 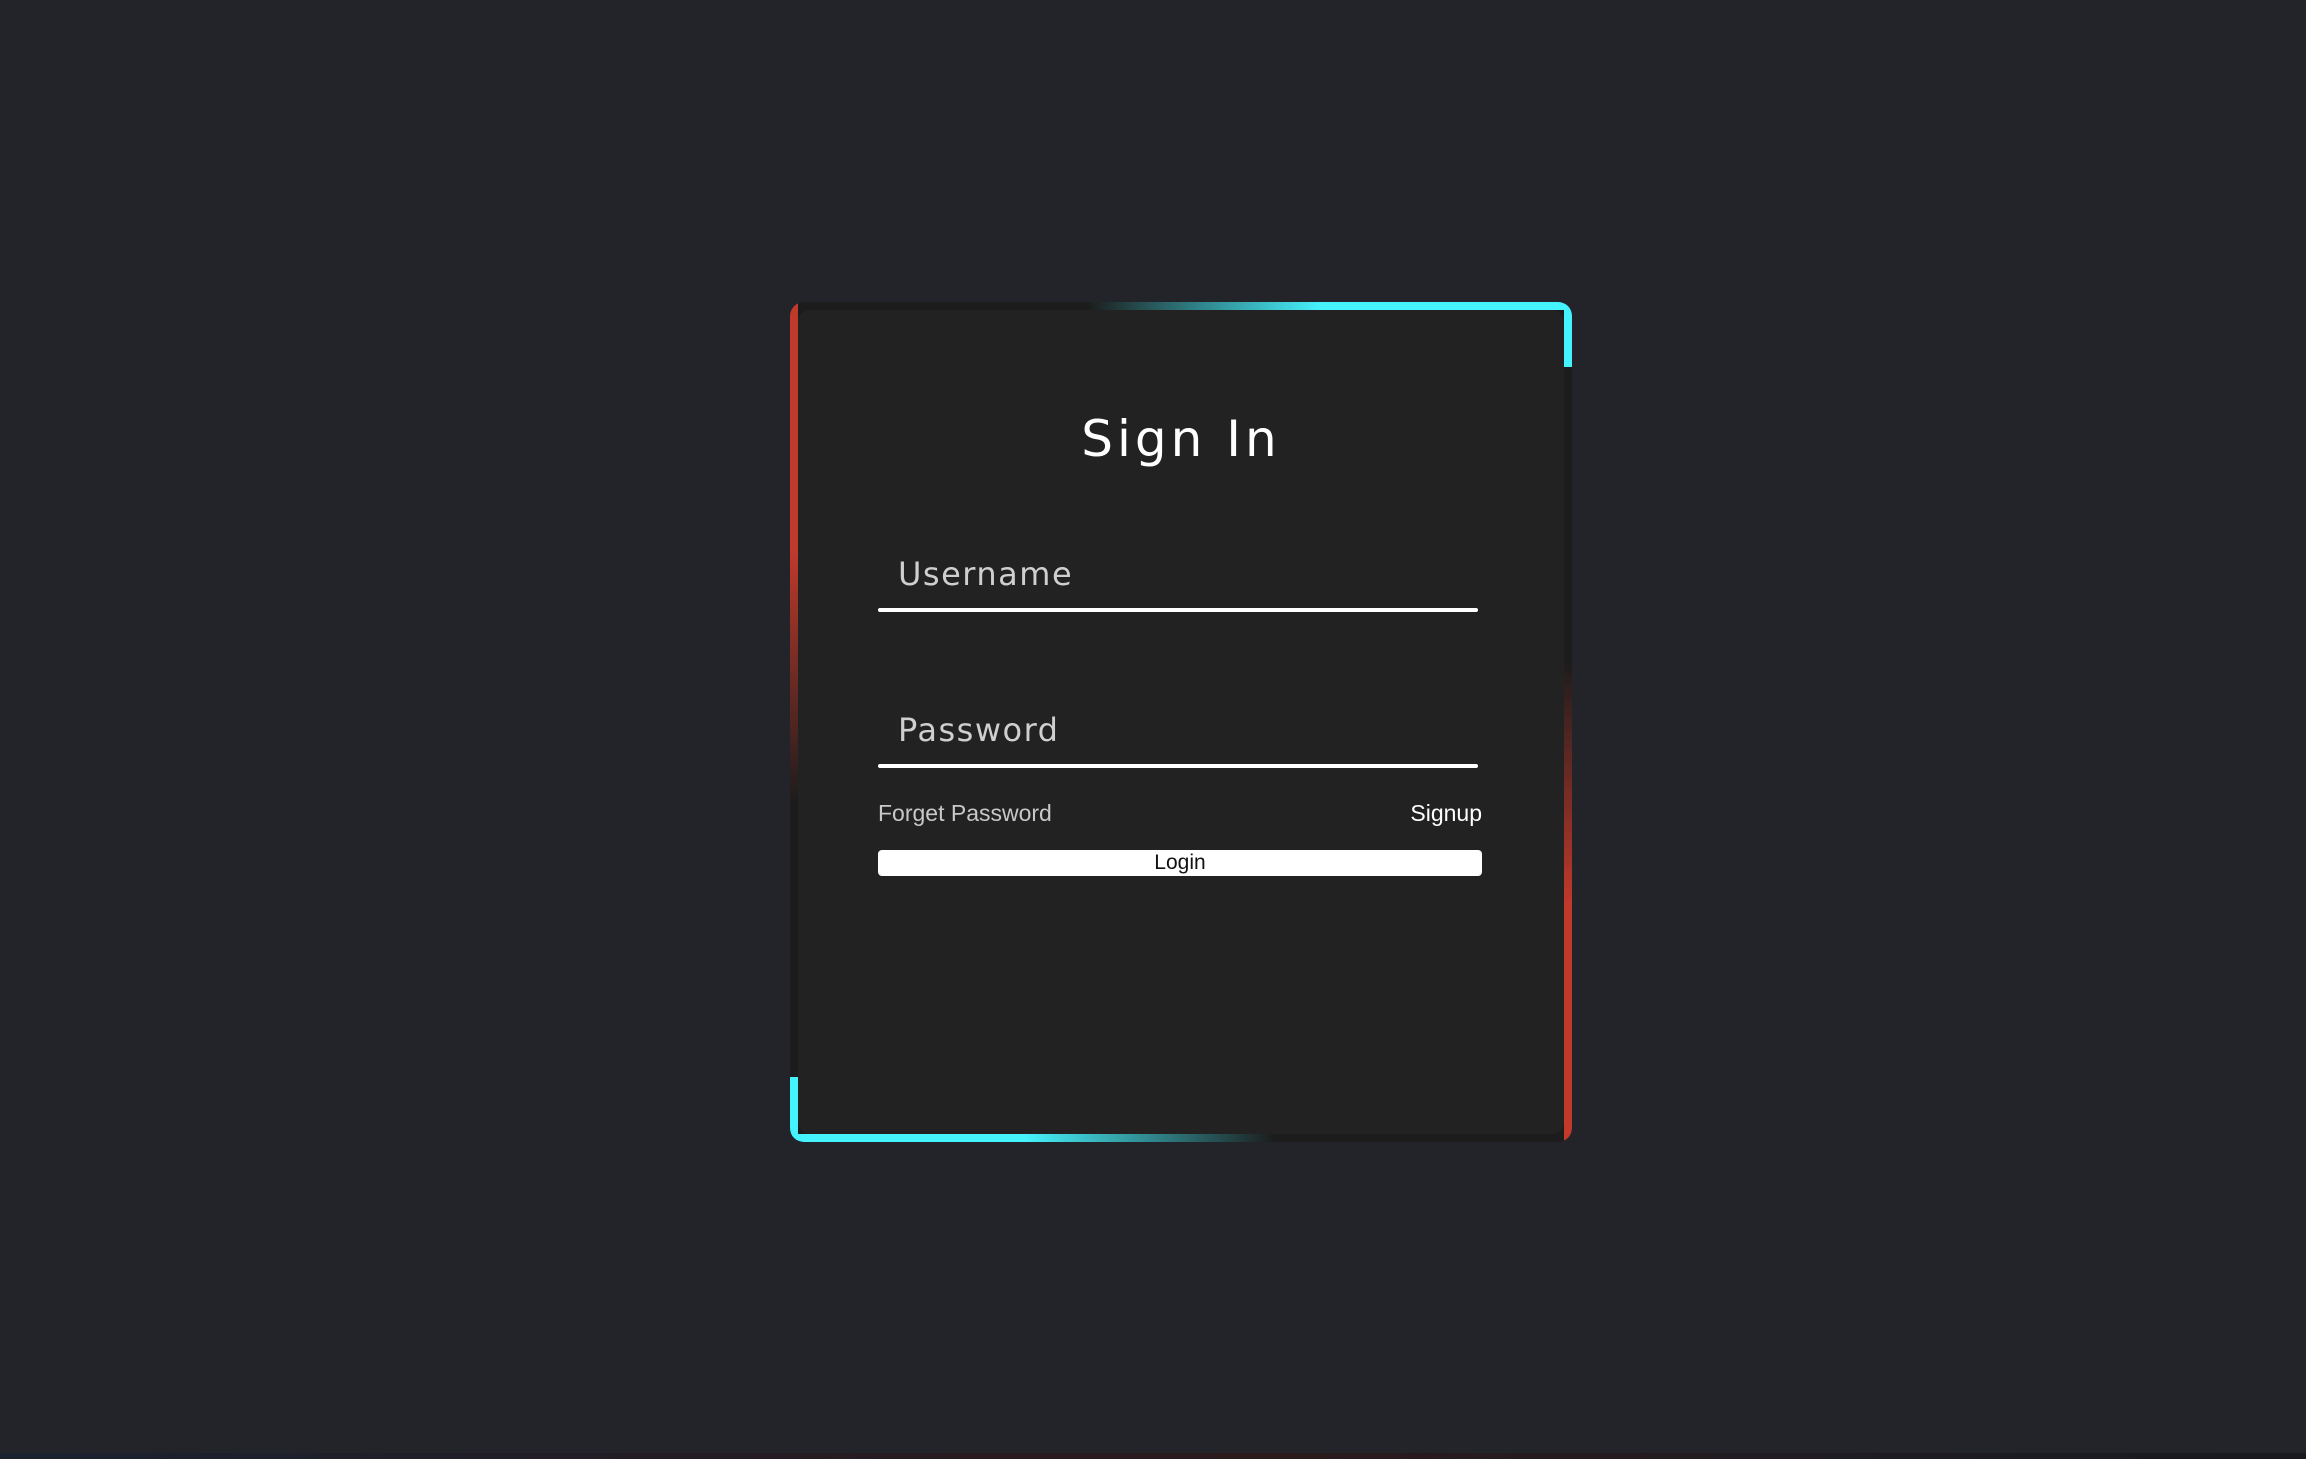 What do you see at coordinates (794, 1109) in the screenshot?
I see `animated-border-left-cyan` at bounding box center [794, 1109].